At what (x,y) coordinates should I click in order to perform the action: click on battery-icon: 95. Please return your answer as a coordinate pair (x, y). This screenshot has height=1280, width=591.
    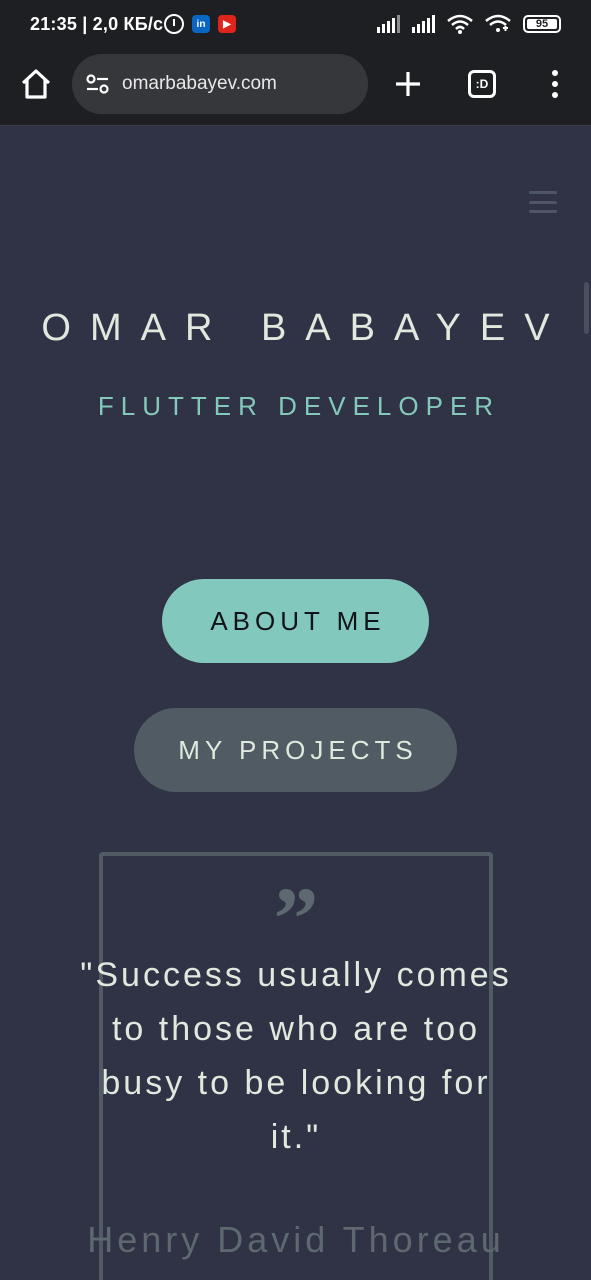
    Looking at the image, I should click on (542, 24).